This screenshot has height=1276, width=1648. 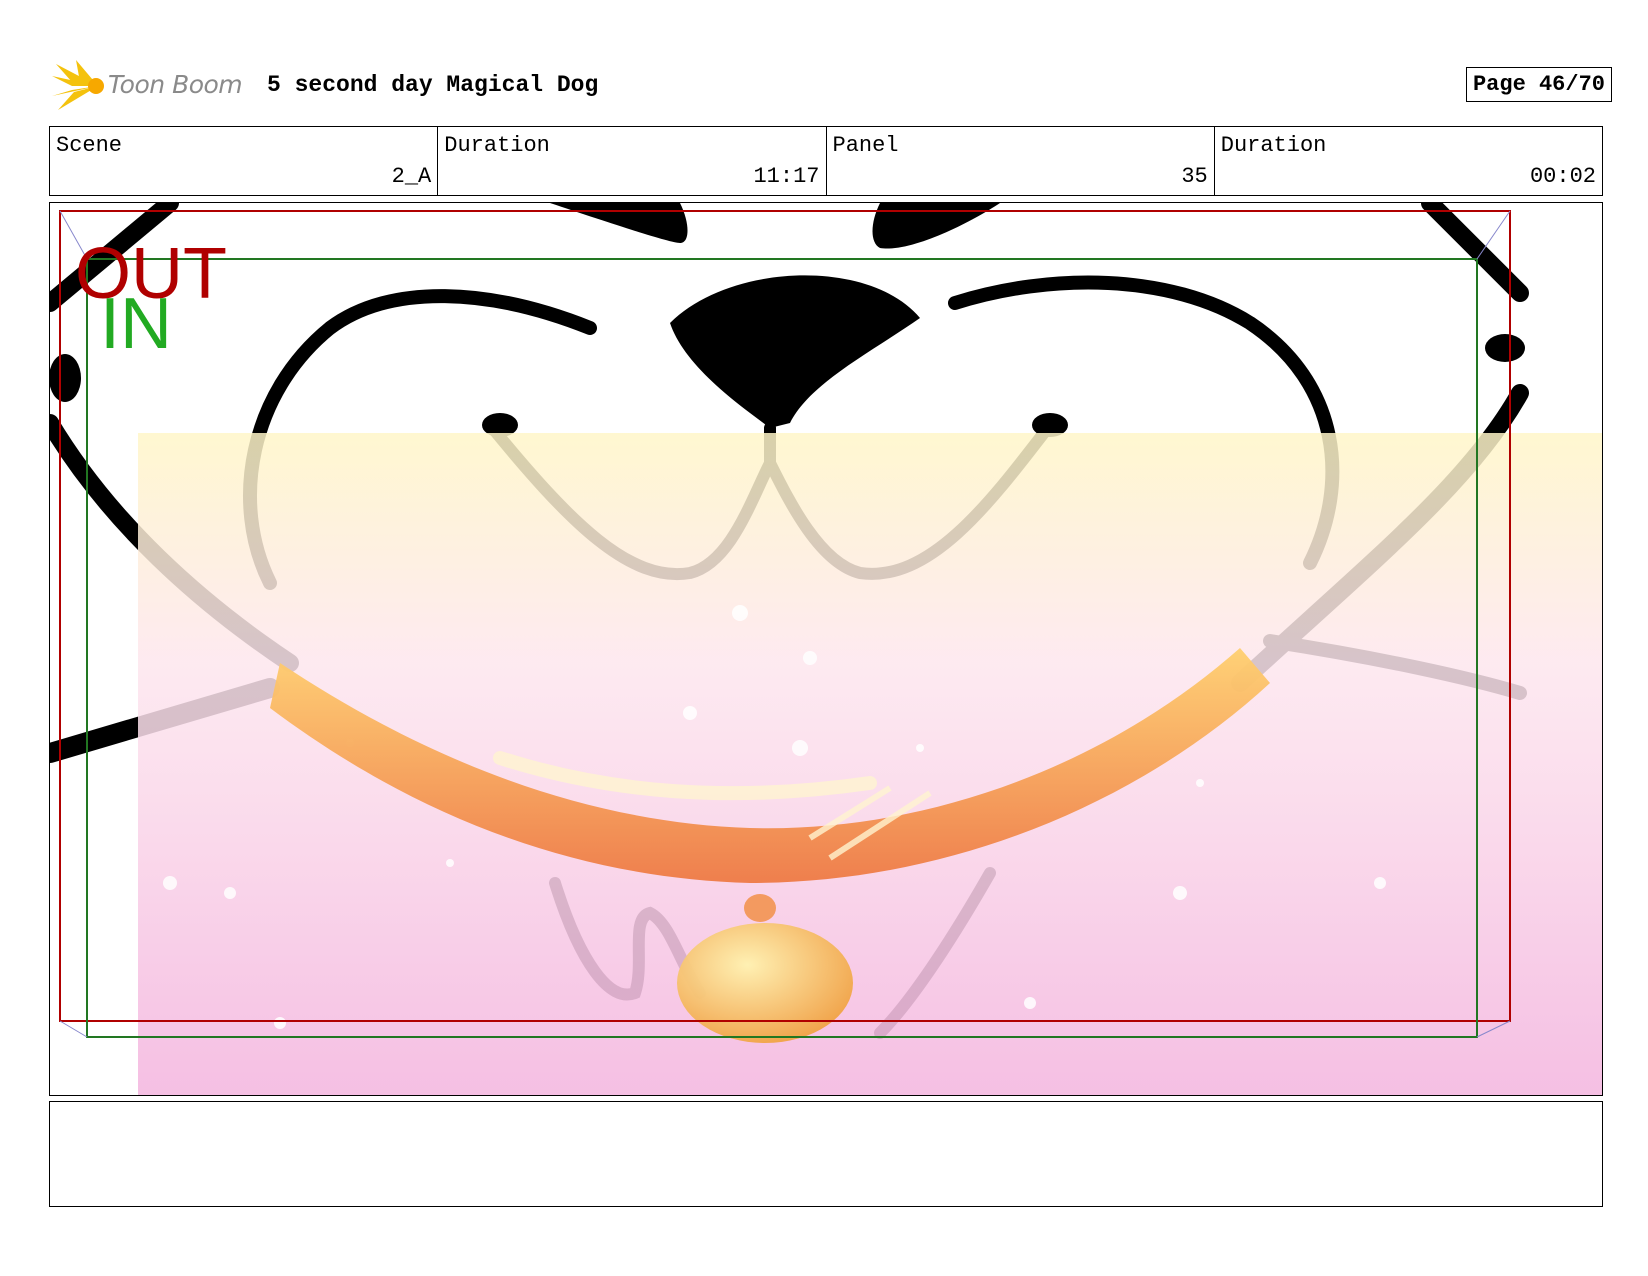 I want to click on panel-duration-cell: Duration 00:02, so click(x=1408, y=161).